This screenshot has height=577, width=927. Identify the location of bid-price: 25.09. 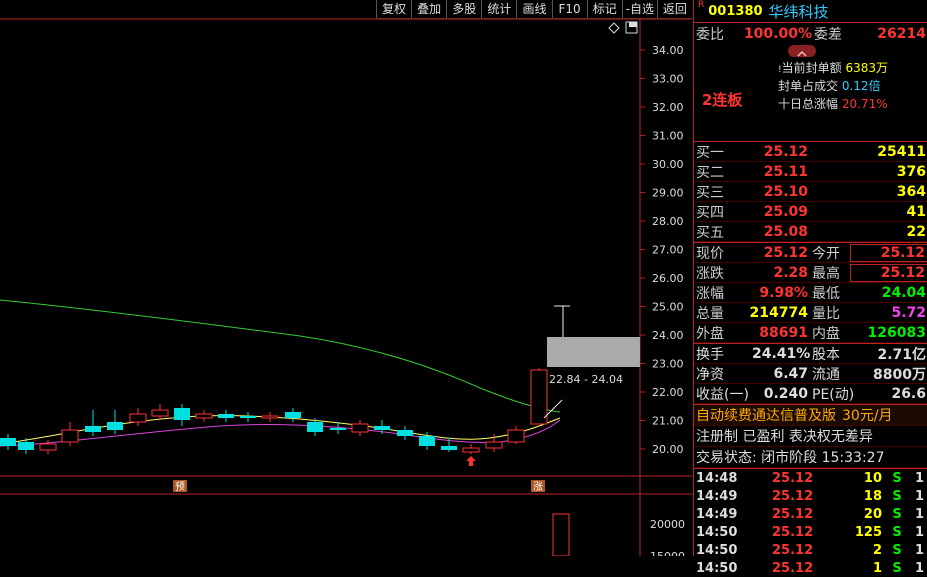
(785, 211).